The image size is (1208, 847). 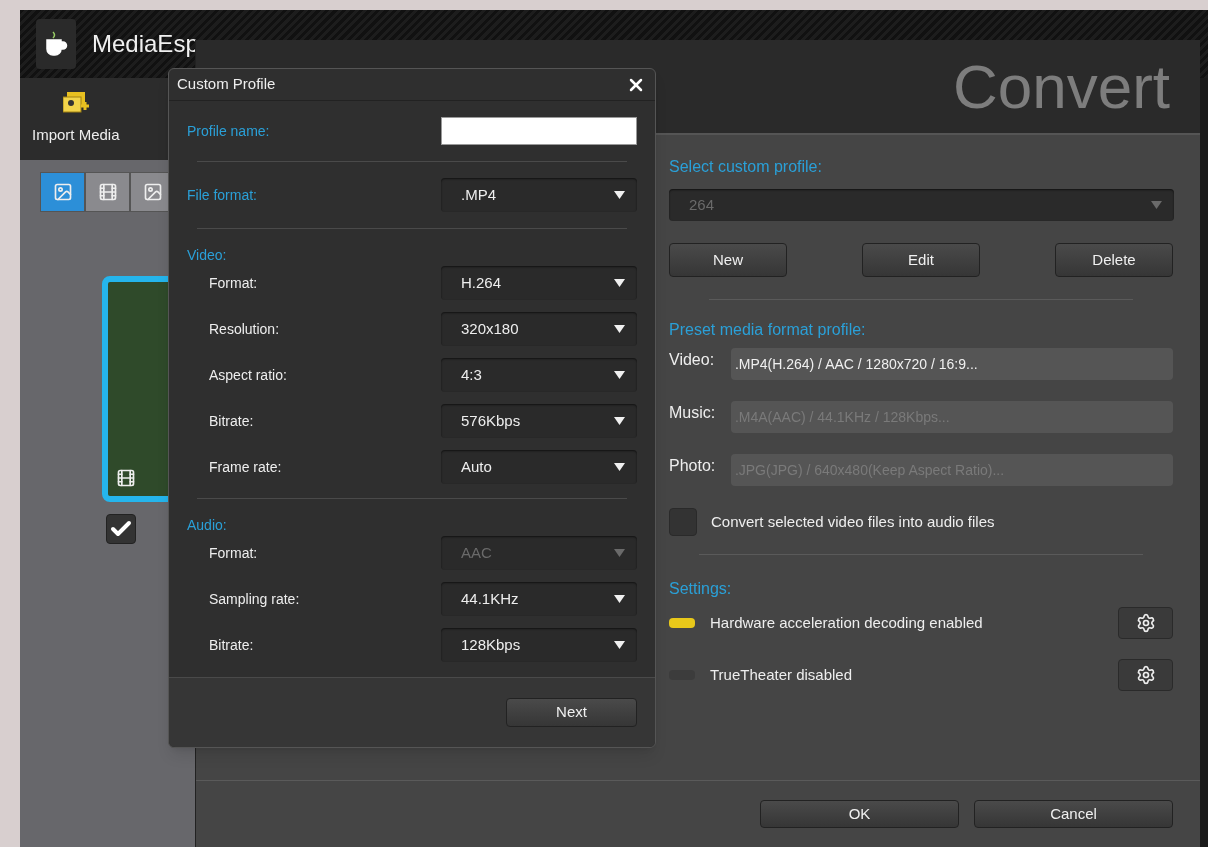 What do you see at coordinates (145, 44) in the screenshot?
I see `app-title: MediaEsp` at bounding box center [145, 44].